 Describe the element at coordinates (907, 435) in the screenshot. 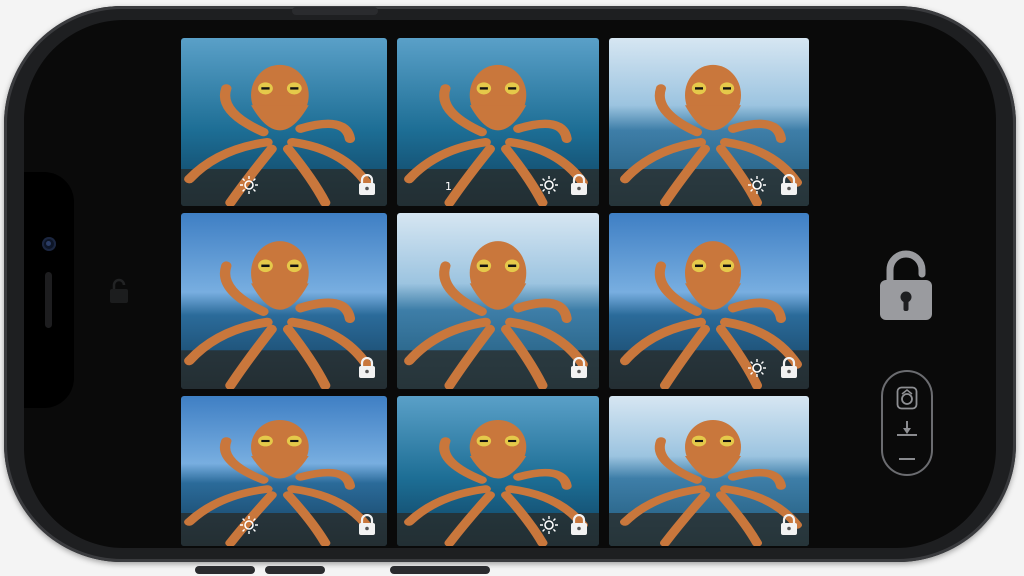

I see `exposure-slider-track` at that location.